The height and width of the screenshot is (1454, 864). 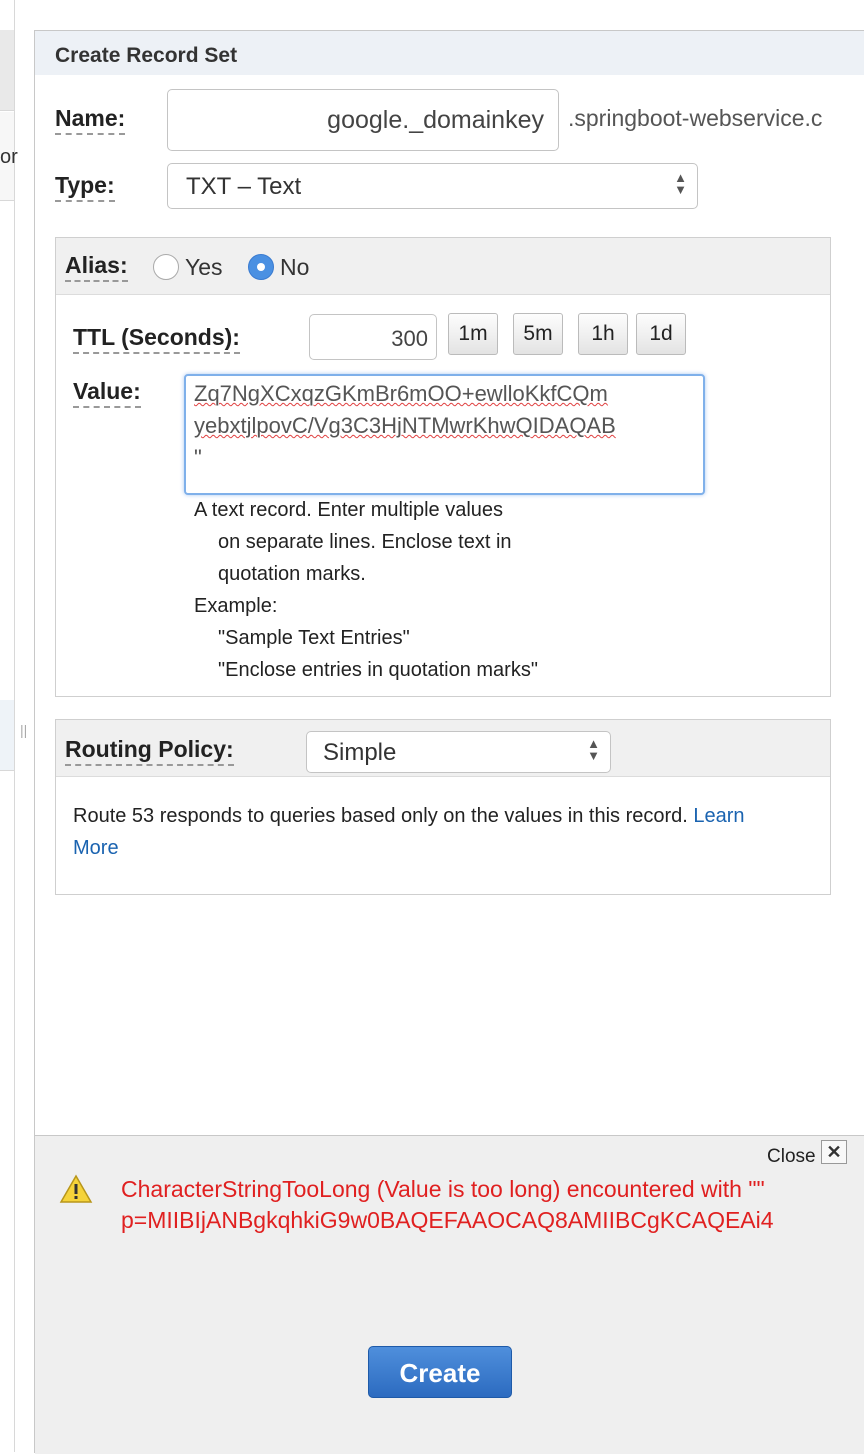 I want to click on type-select-value: TXT – Text, so click(x=244, y=186).